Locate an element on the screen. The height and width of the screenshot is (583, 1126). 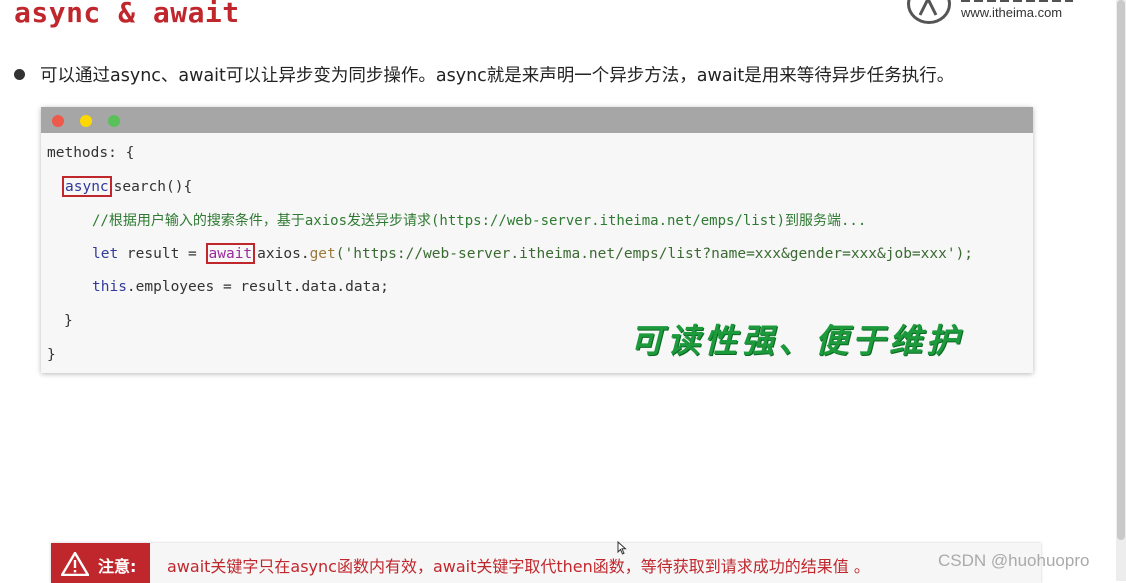
watermark: CSDN @huohuopro is located at coordinates (1014, 560).